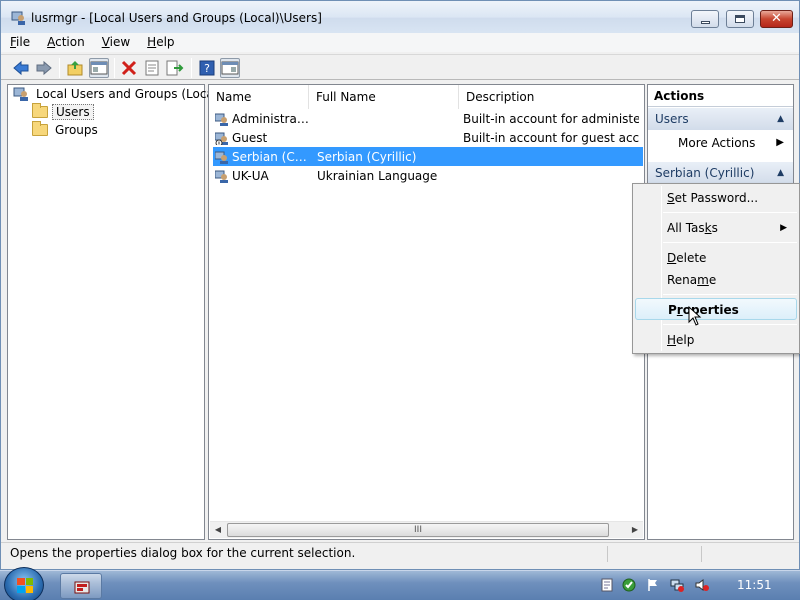 The height and width of the screenshot is (600, 800). I want to click on scroll-right-icon: ▶, so click(635, 530).